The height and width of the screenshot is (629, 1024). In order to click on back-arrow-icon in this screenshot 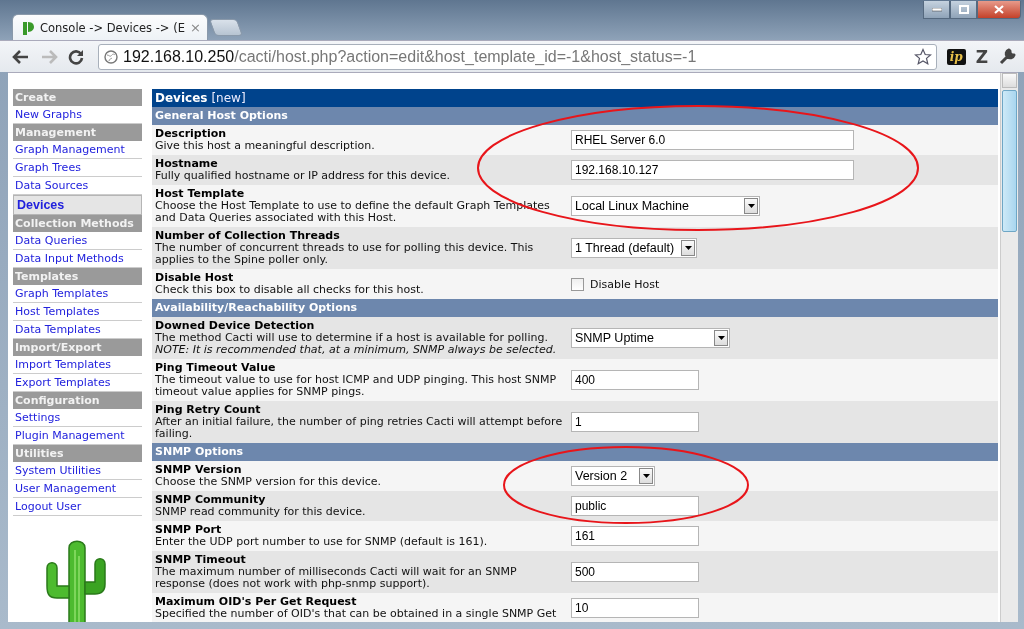, I will do `click(21, 56)`.